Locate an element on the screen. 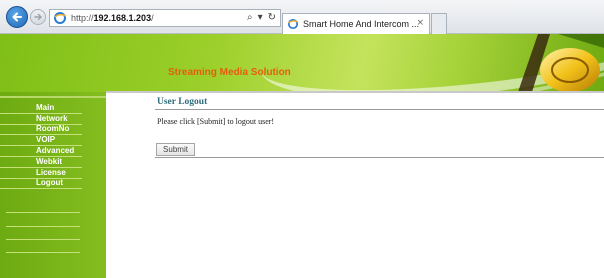 Image resolution: width=604 pixels, height=278 pixels. sidebar-item-webkit: Webkit is located at coordinates (41, 162).